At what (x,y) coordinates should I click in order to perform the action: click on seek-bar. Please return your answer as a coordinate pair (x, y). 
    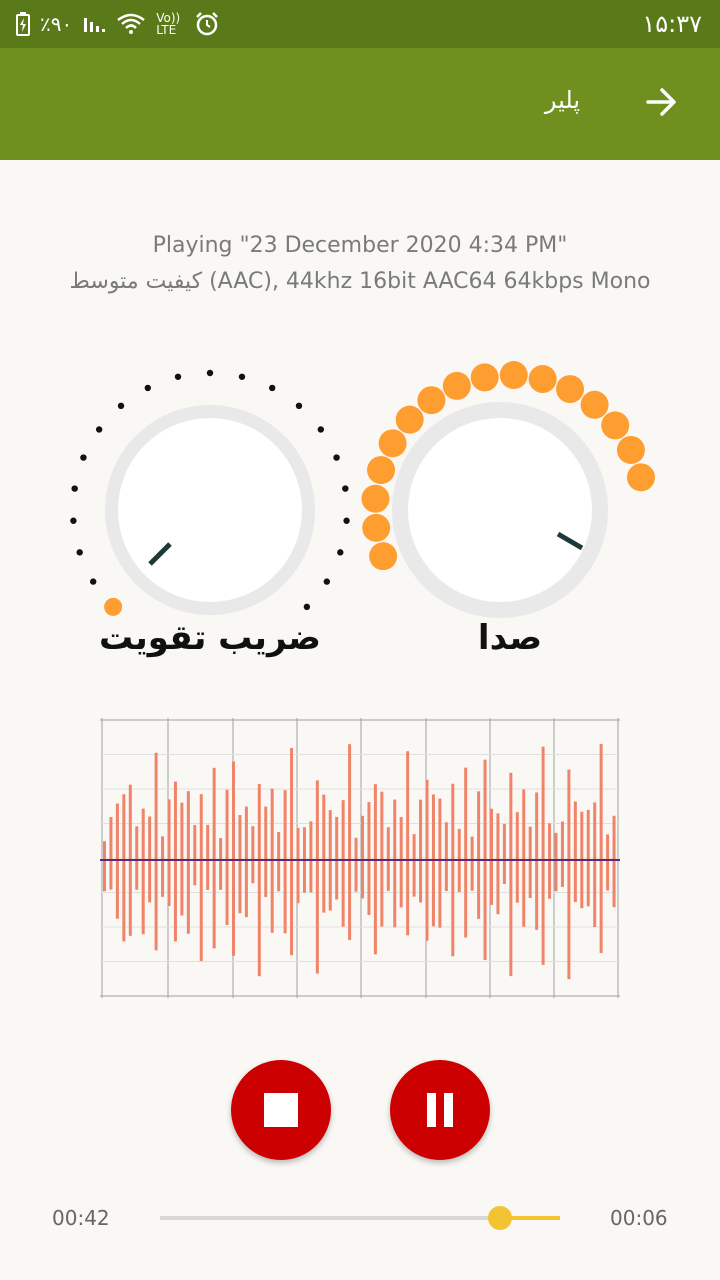
    Looking at the image, I should click on (360, 1218).